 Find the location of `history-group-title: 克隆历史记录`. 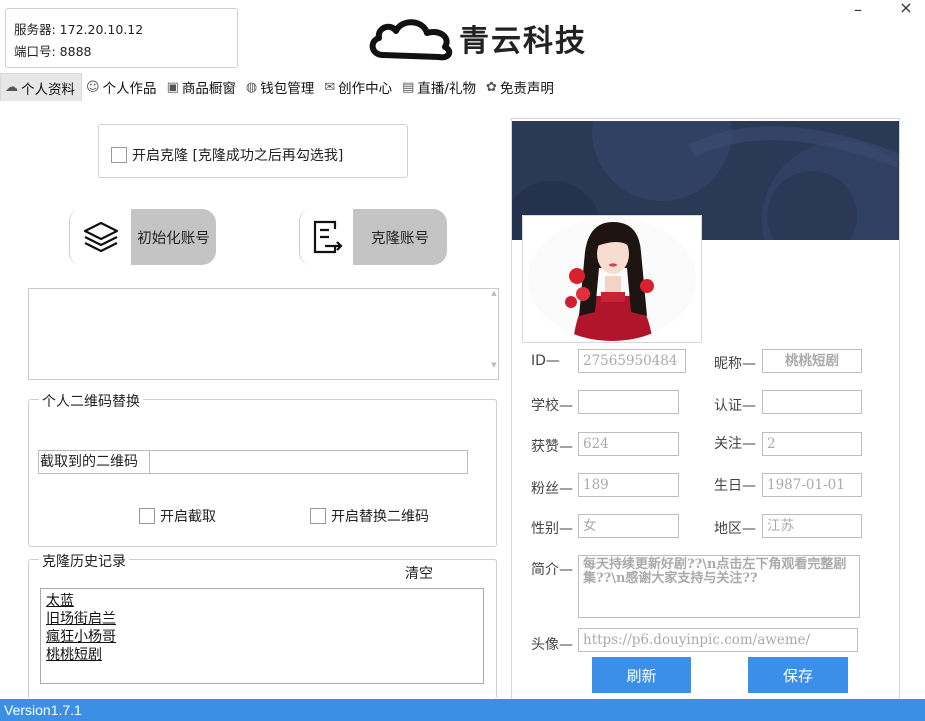

history-group-title: 克隆历史记录 is located at coordinates (84, 561).